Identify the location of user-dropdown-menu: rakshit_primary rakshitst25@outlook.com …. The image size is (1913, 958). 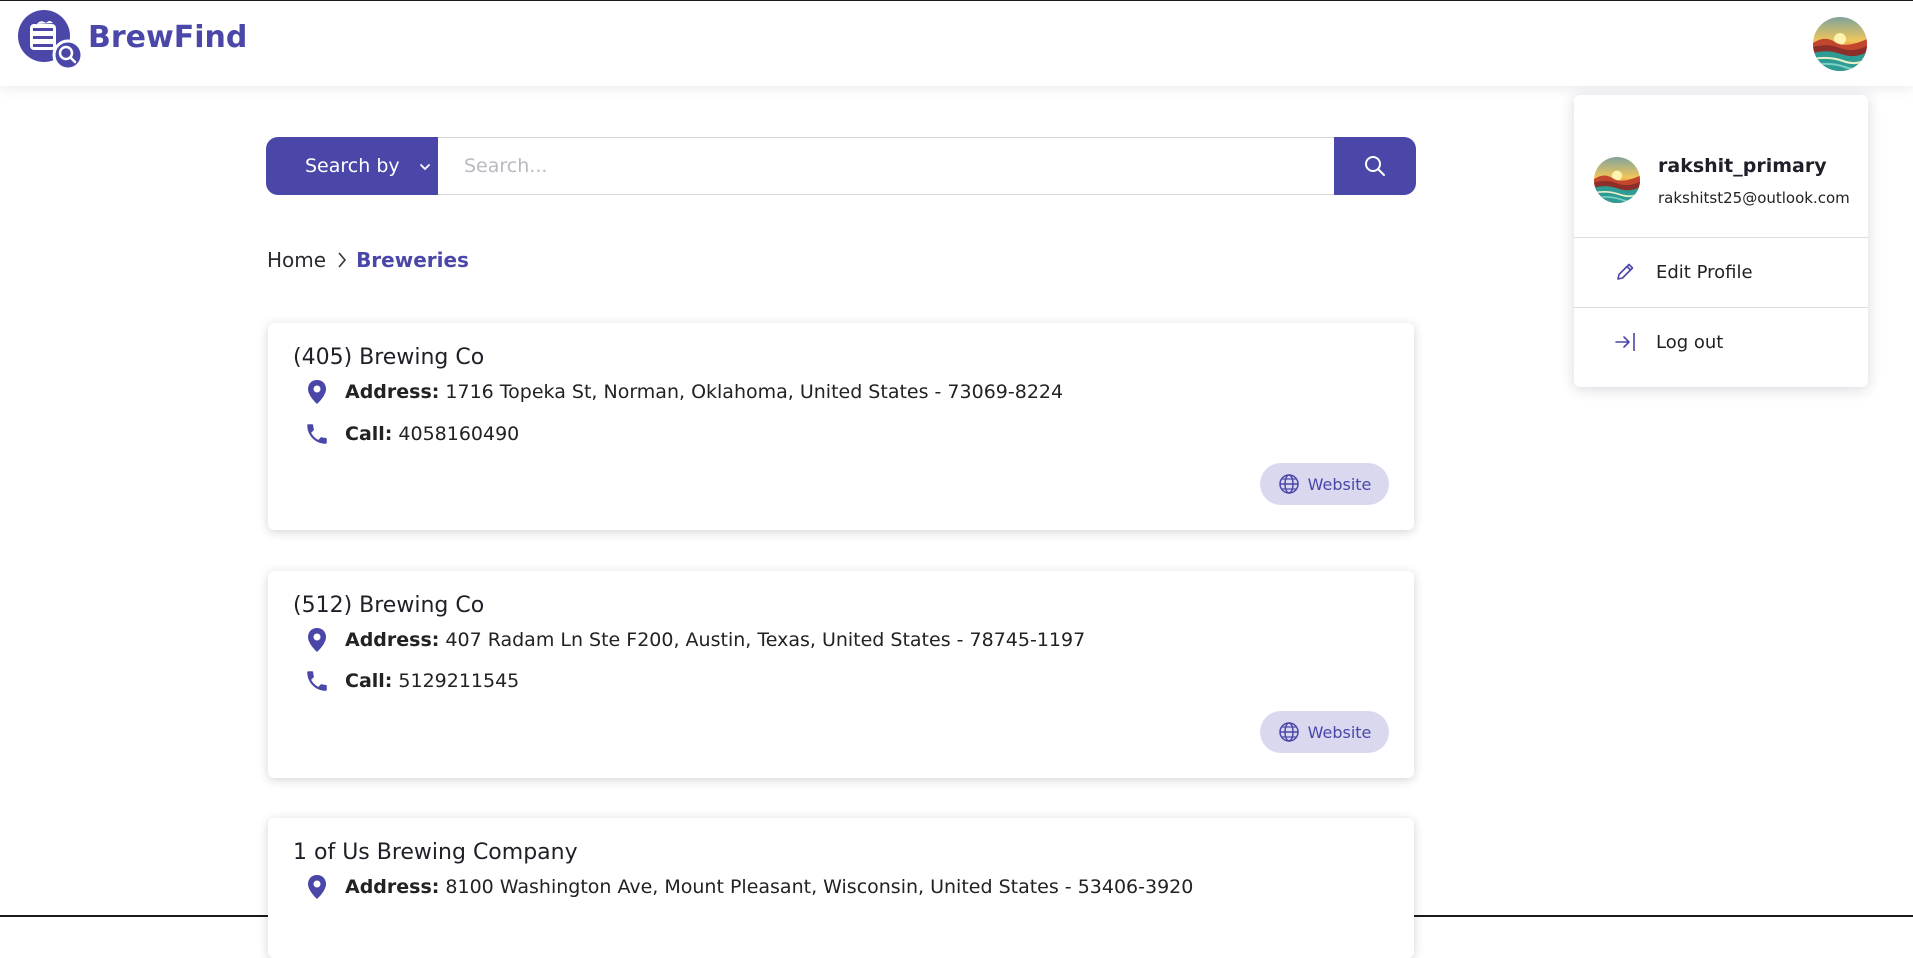
(1721, 241).